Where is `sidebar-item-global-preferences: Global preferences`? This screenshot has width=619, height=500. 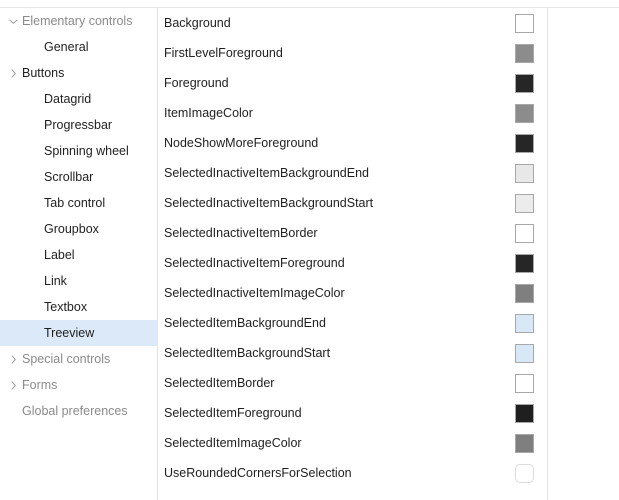
sidebar-item-global-preferences: Global preferences is located at coordinates (78, 411).